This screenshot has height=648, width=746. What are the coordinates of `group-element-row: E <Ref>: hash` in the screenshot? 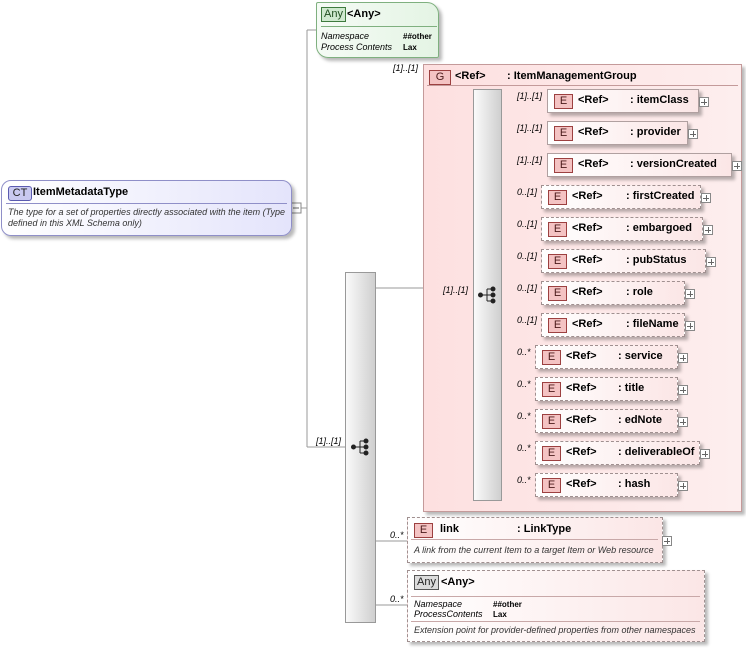 It's located at (606, 485).